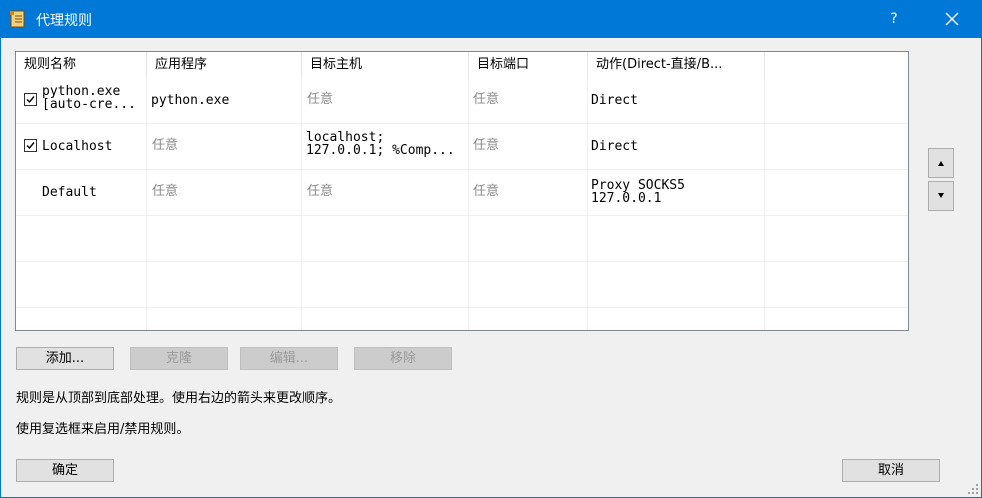 This screenshot has width=982, height=498. I want to click on remove-button: 移除, so click(403, 358).